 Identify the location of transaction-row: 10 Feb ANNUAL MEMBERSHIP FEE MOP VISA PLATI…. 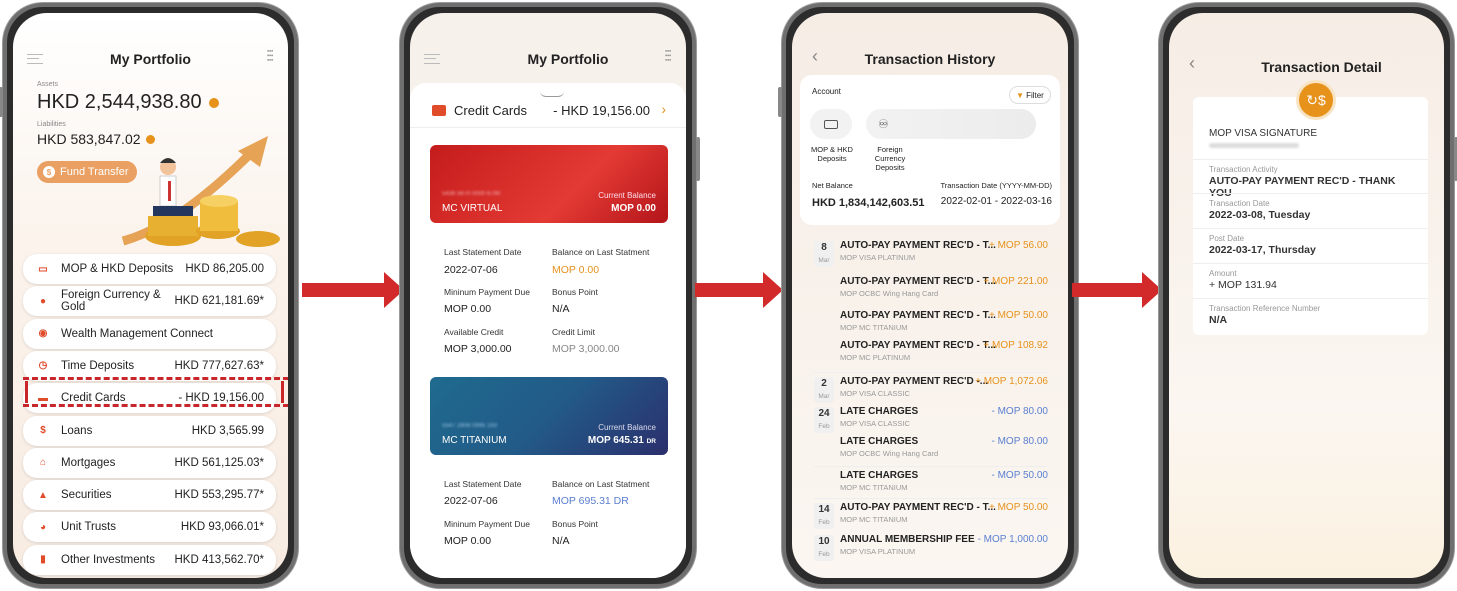
(931, 548).